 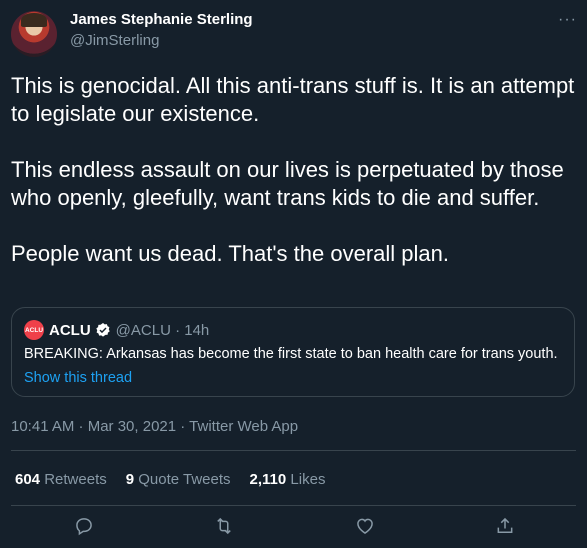 I want to click on retweet-button, so click(x=224, y=526).